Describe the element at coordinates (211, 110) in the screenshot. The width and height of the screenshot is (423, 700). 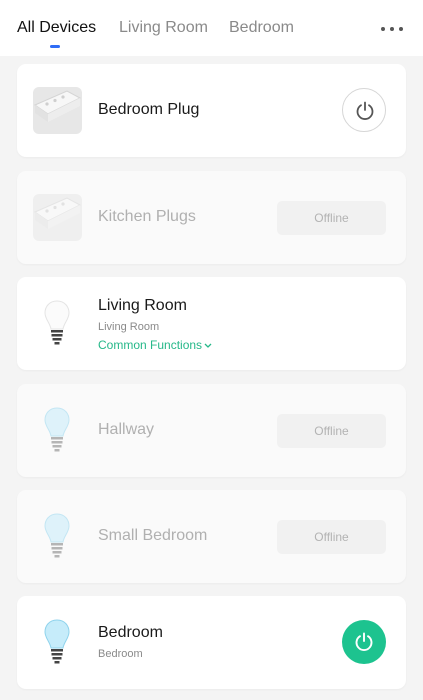
I see `device-card-bedroom-plug: Bedroom Plug` at that location.